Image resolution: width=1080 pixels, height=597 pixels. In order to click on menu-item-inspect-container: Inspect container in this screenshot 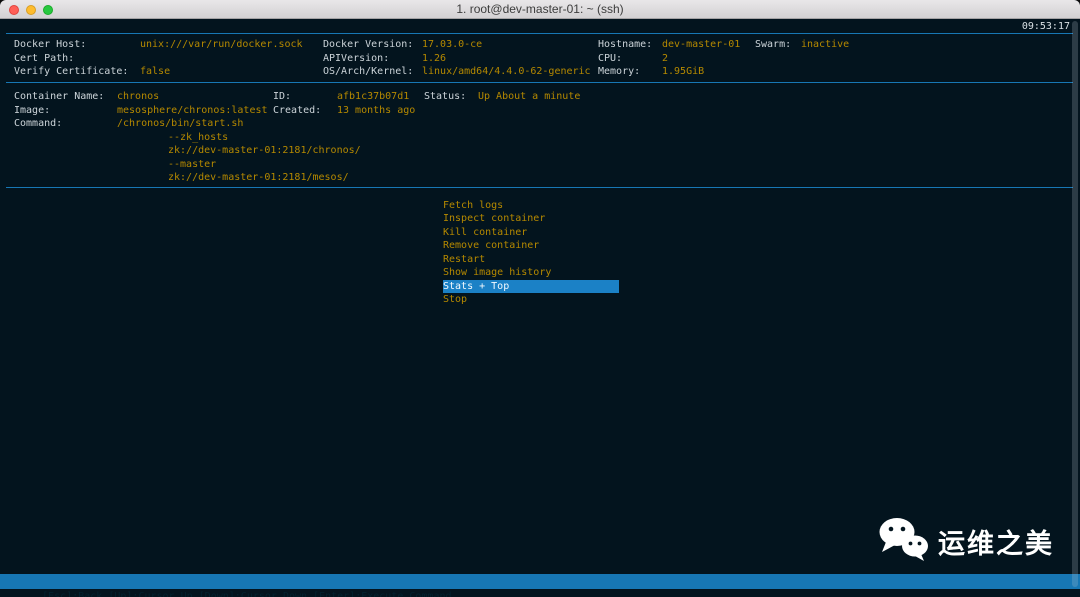, I will do `click(531, 219)`.